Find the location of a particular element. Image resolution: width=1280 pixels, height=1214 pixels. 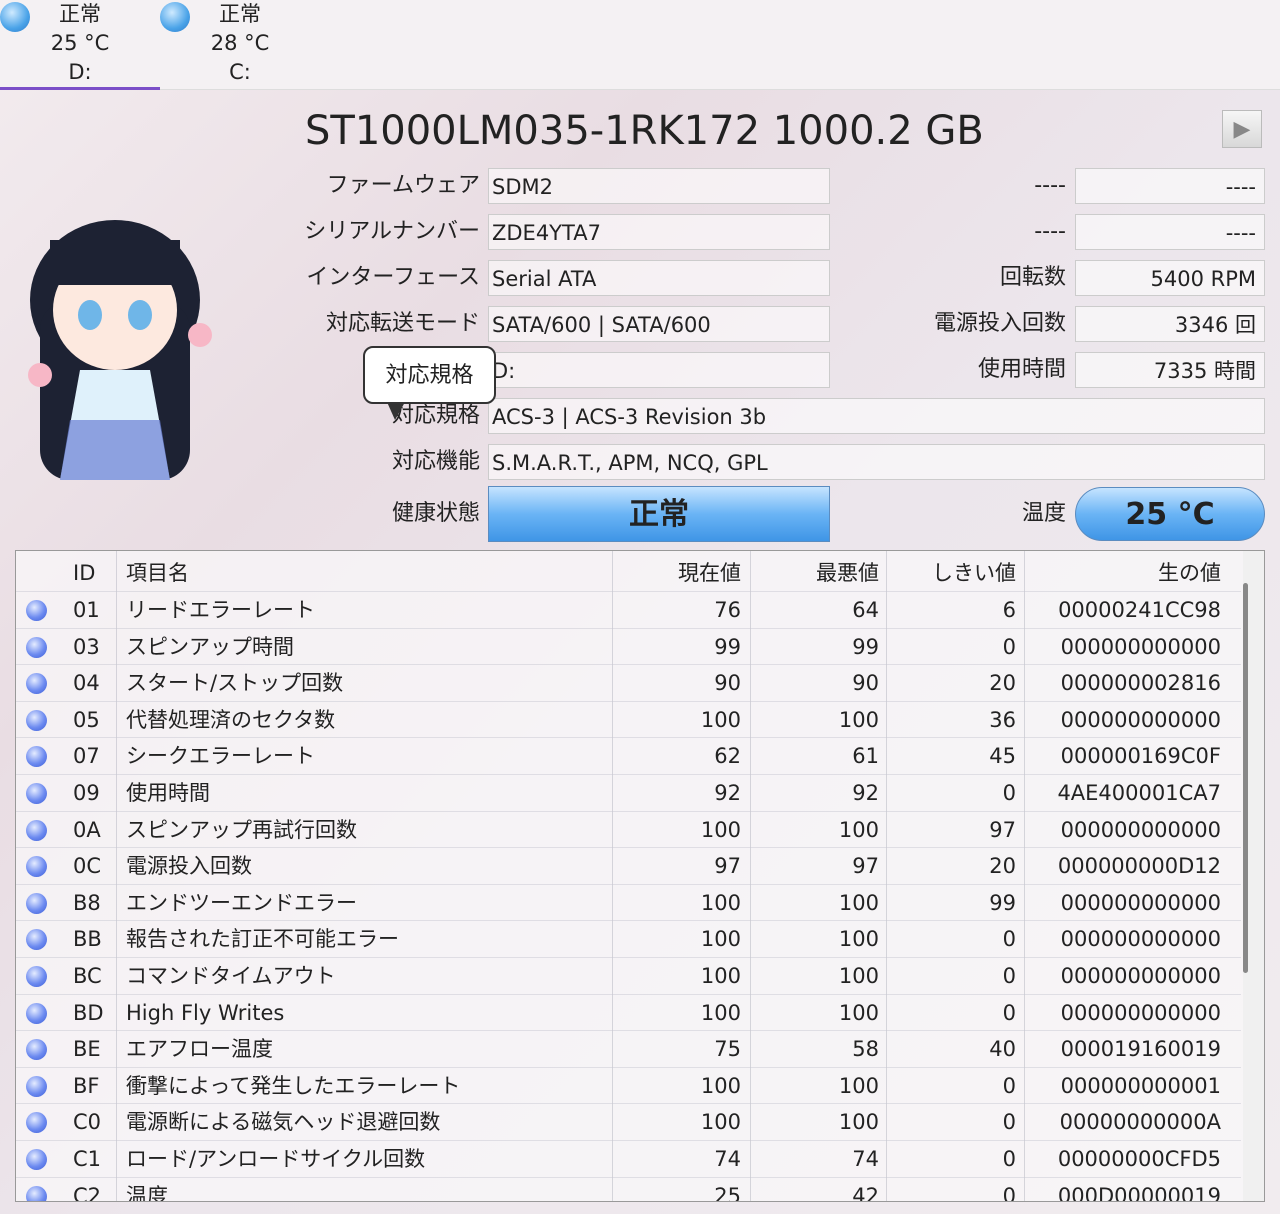

serial-label: シリアルナンバー is located at coordinates (392, 231).